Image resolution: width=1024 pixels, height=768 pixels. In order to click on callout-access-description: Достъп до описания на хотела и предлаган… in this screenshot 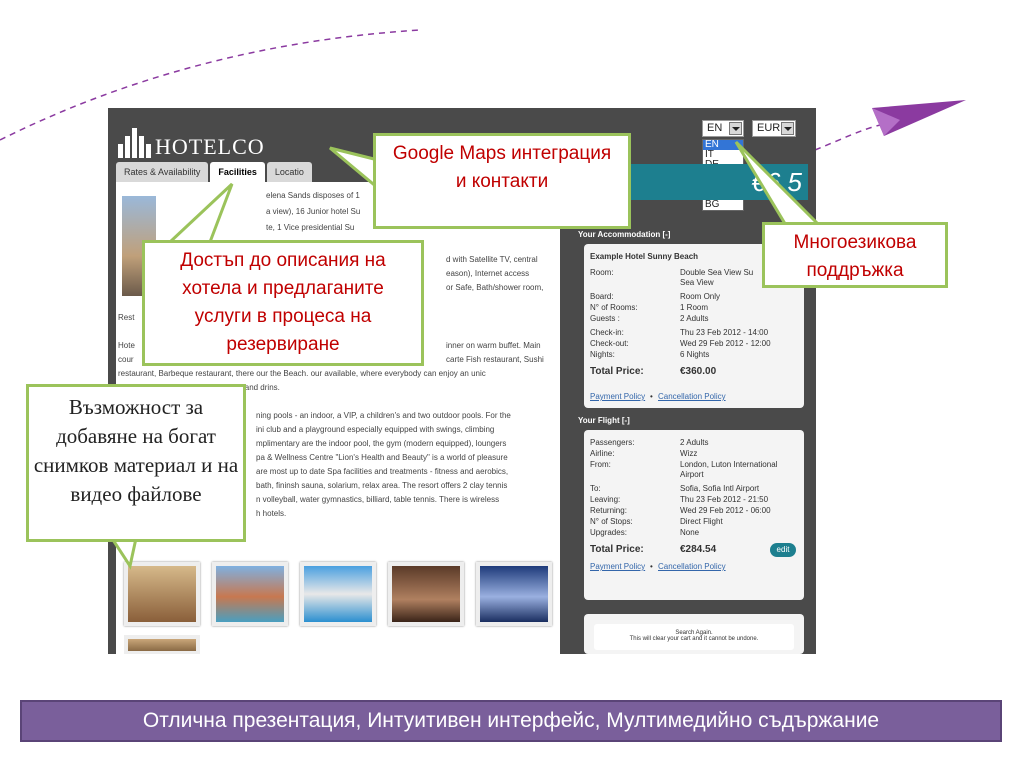, I will do `click(283, 303)`.